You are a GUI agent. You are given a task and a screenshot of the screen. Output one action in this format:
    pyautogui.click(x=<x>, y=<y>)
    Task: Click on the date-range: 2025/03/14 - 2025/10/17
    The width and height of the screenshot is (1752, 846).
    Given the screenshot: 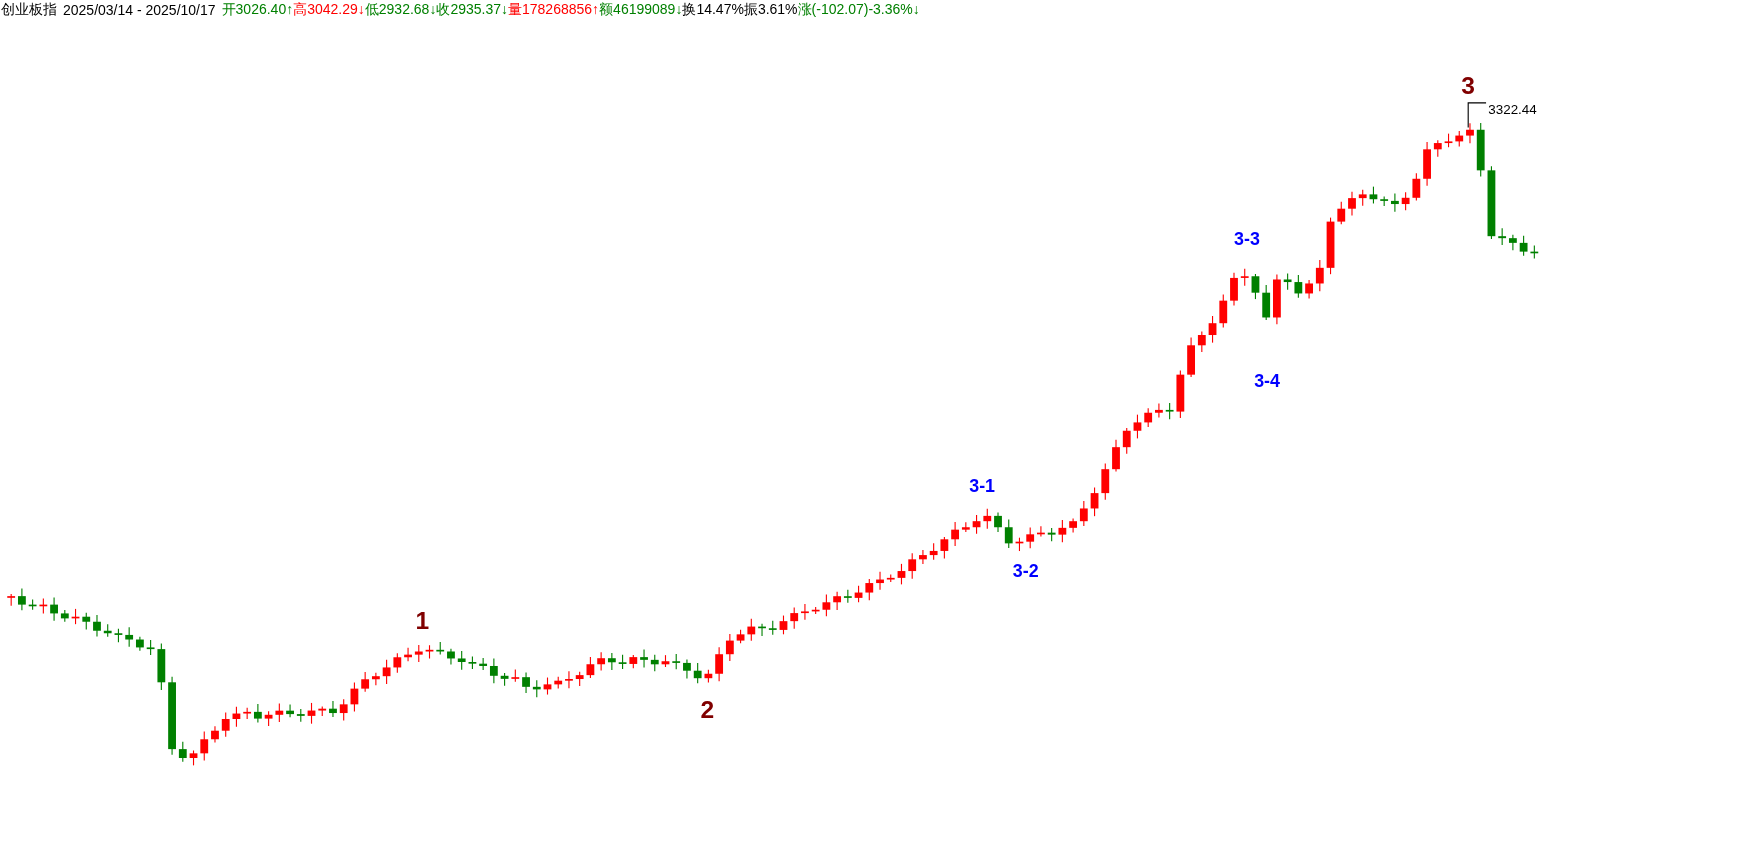 What is the action you would take?
    pyautogui.click(x=139, y=10)
    